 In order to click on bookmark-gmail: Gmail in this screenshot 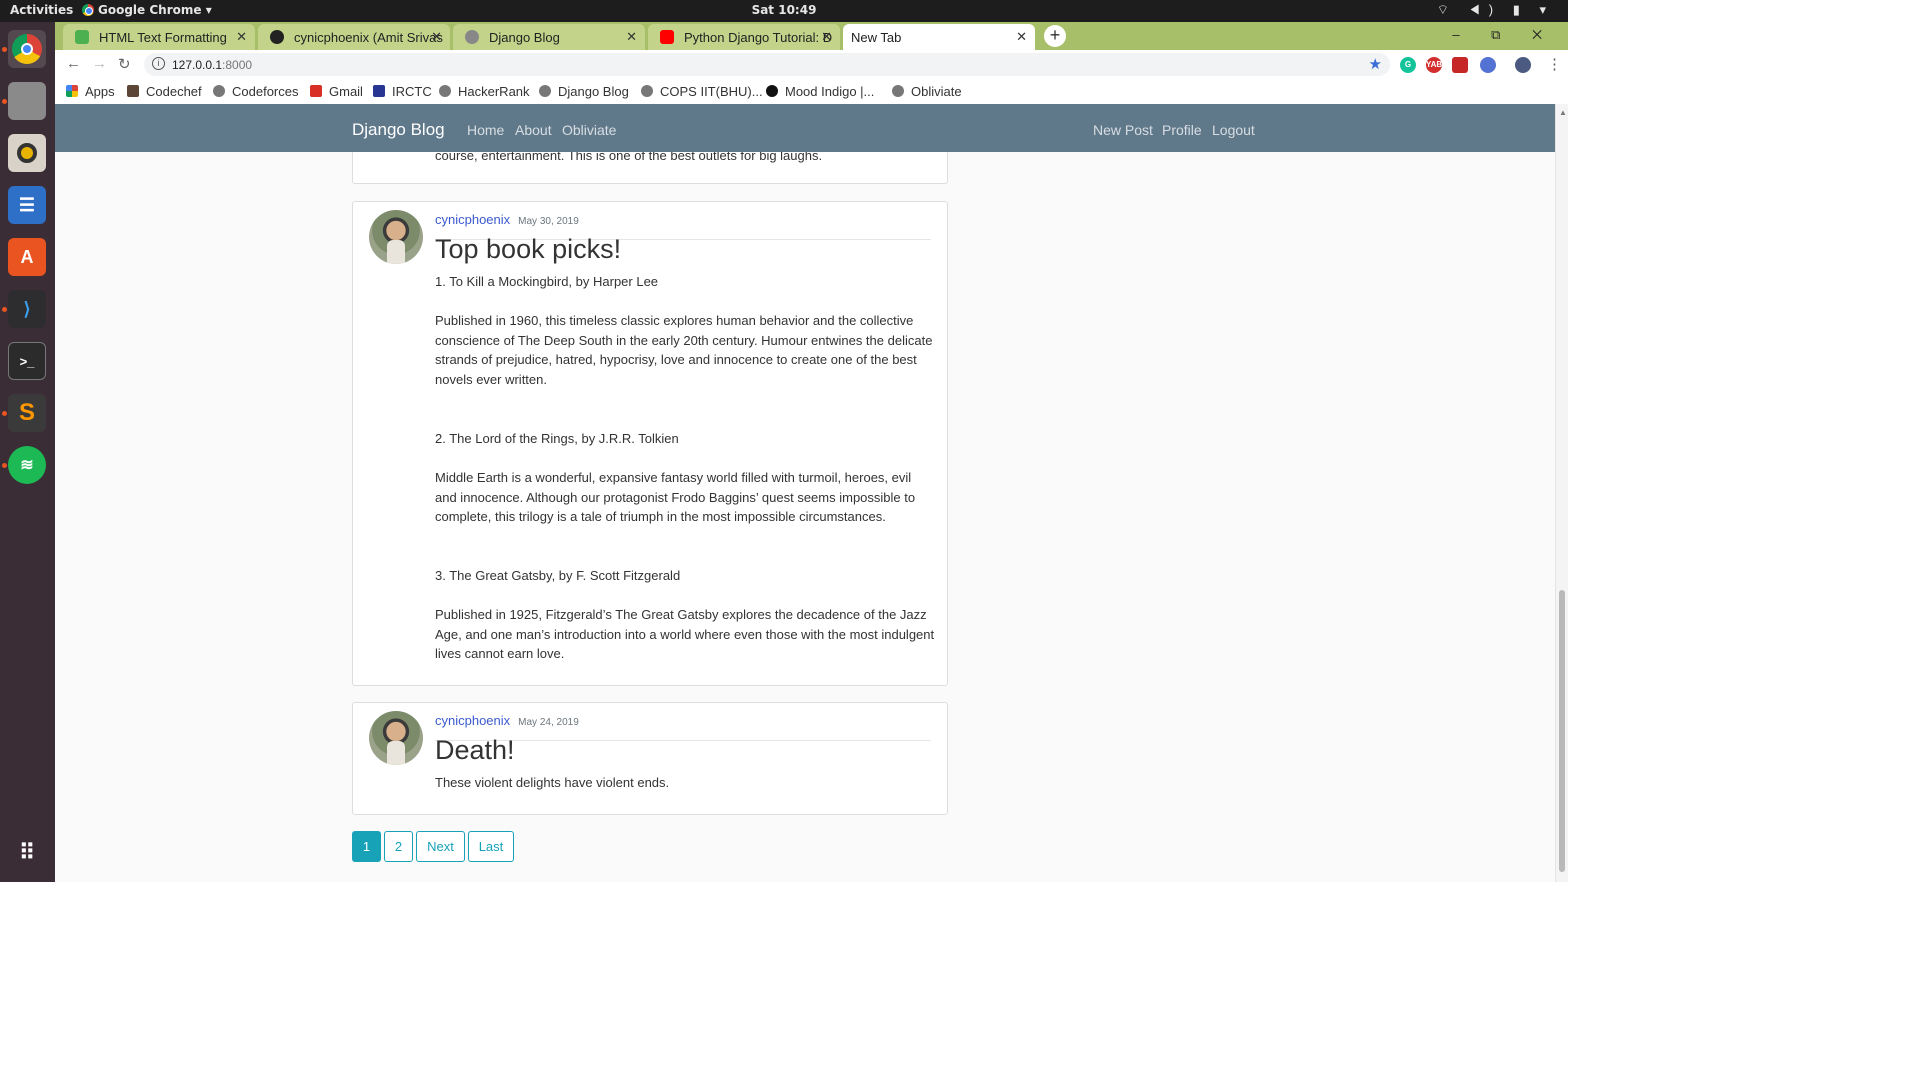, I will do `click(336, 91)`.